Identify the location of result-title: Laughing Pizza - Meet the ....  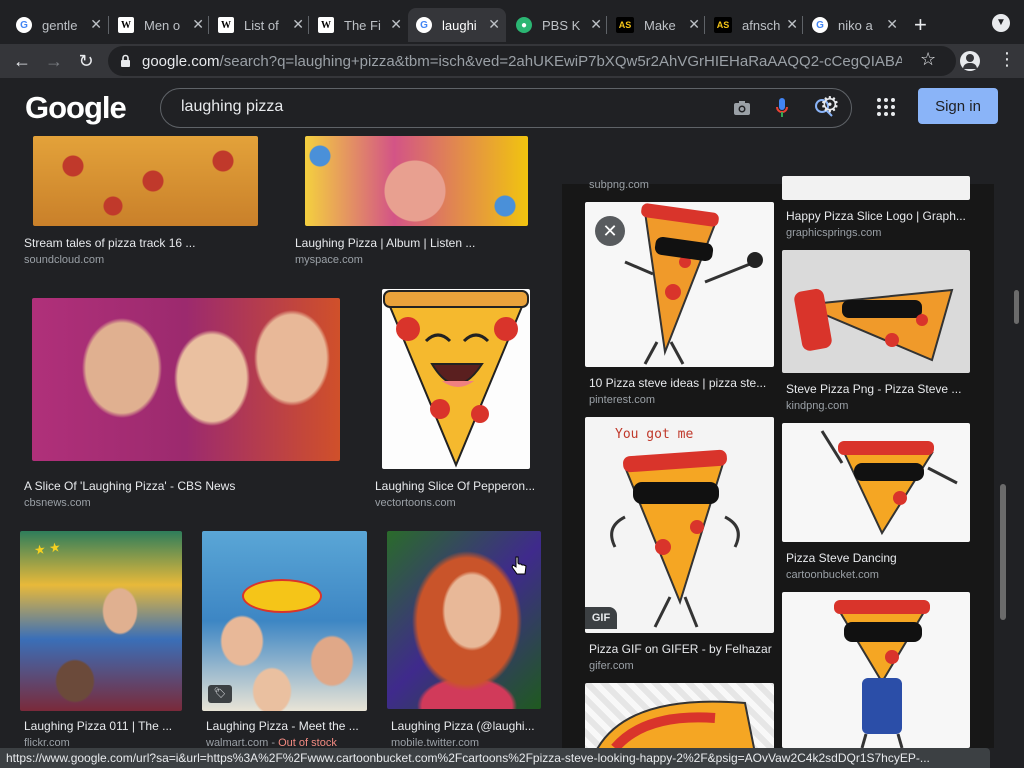
(282, 726).